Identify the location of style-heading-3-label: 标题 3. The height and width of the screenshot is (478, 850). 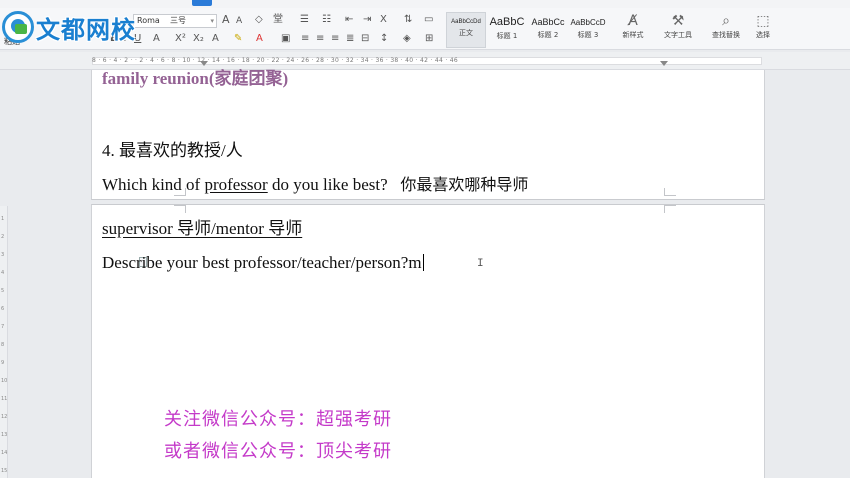
(588, 35).